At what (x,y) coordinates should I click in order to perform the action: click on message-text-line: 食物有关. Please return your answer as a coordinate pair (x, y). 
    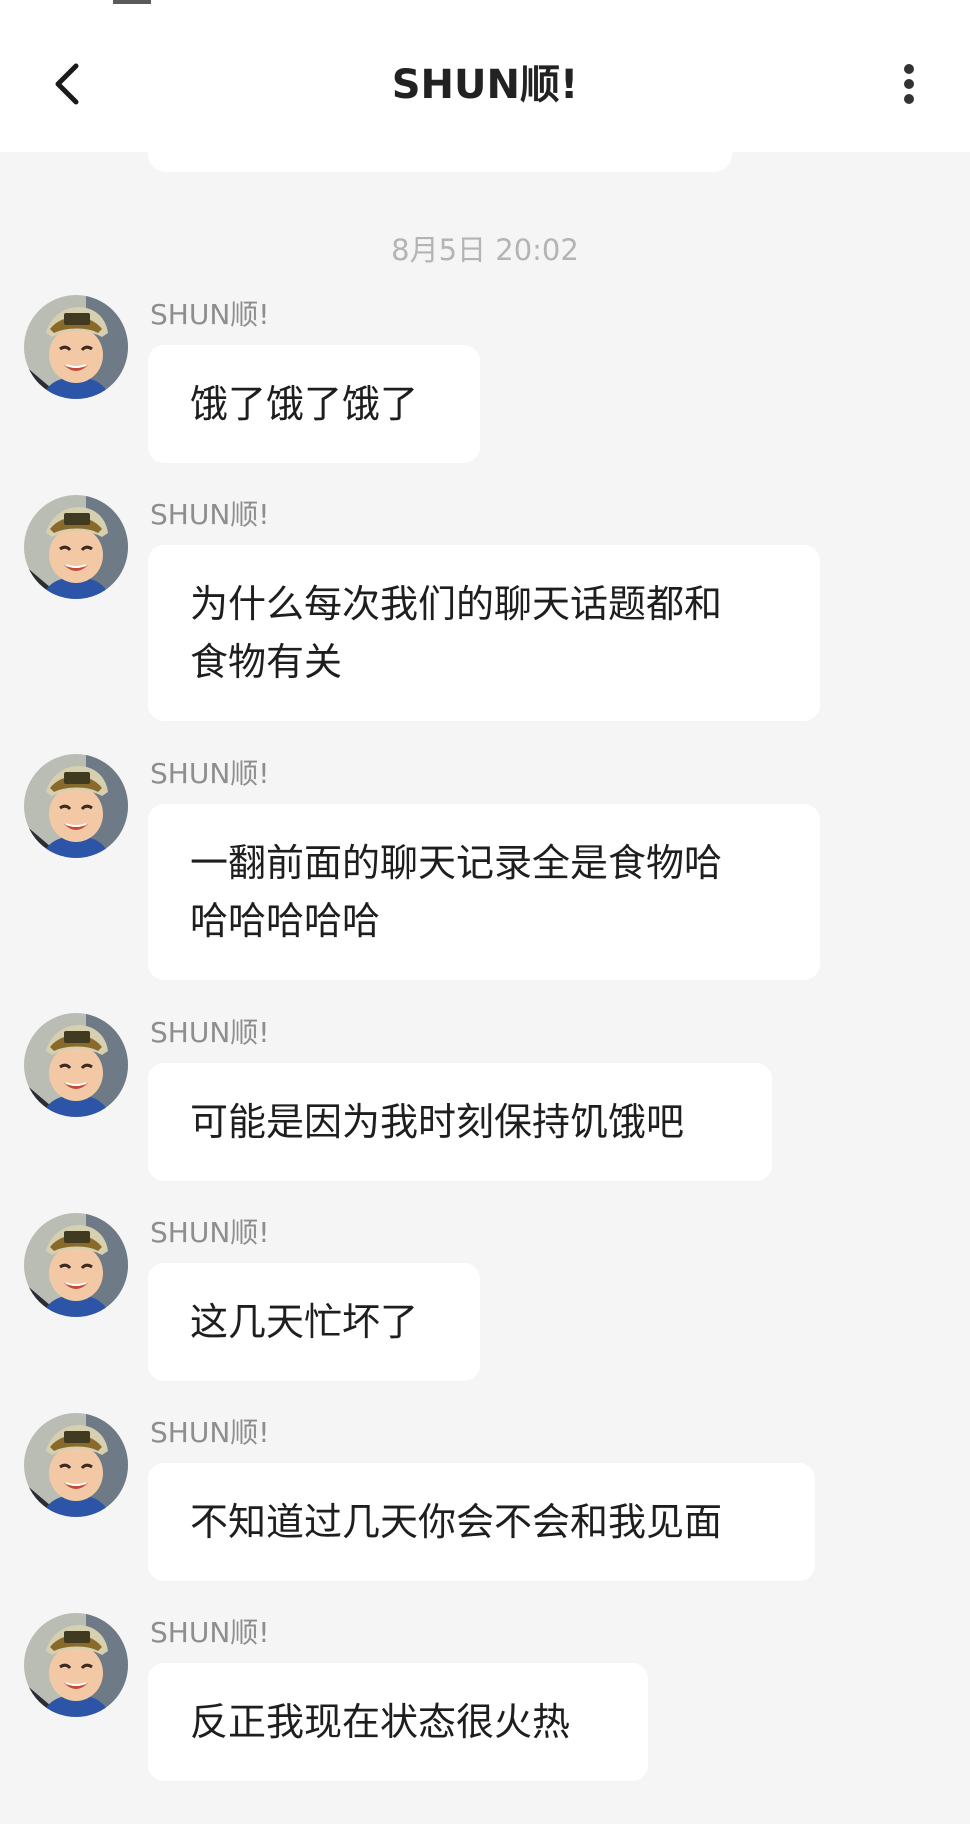
    Looking at the image, I should click on (266, 662).